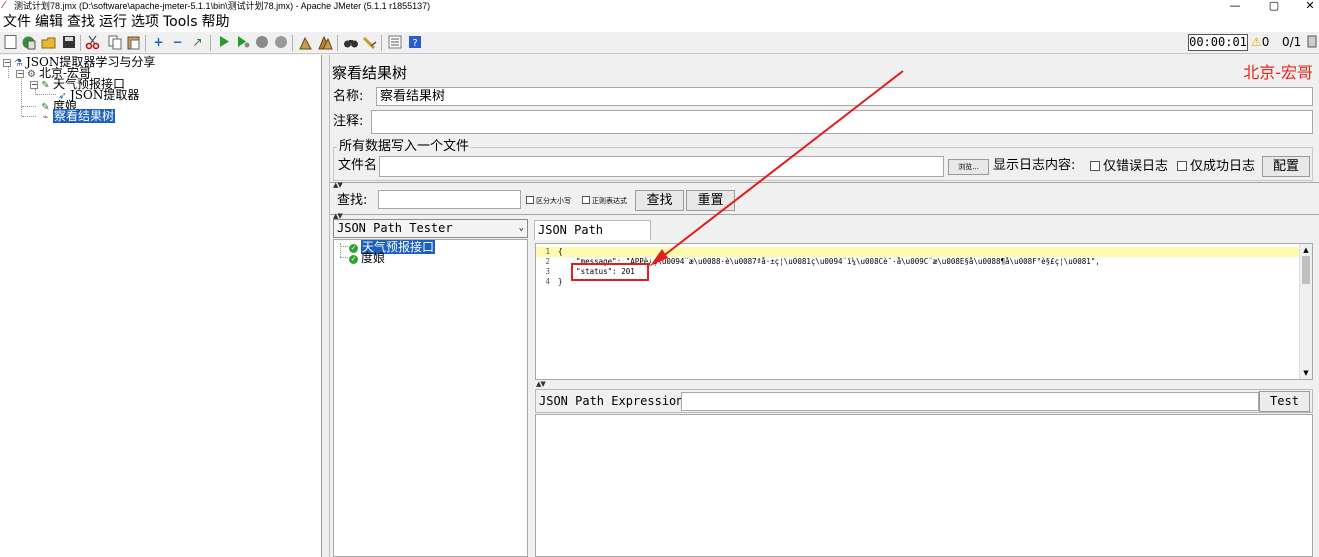 Image resolution: width=1319 pixels, height=557 pixels. Describe the element at coordinates (611, 401) in the screenshot. I see `json-path-expression-label: JSON Path Expression` at that location.